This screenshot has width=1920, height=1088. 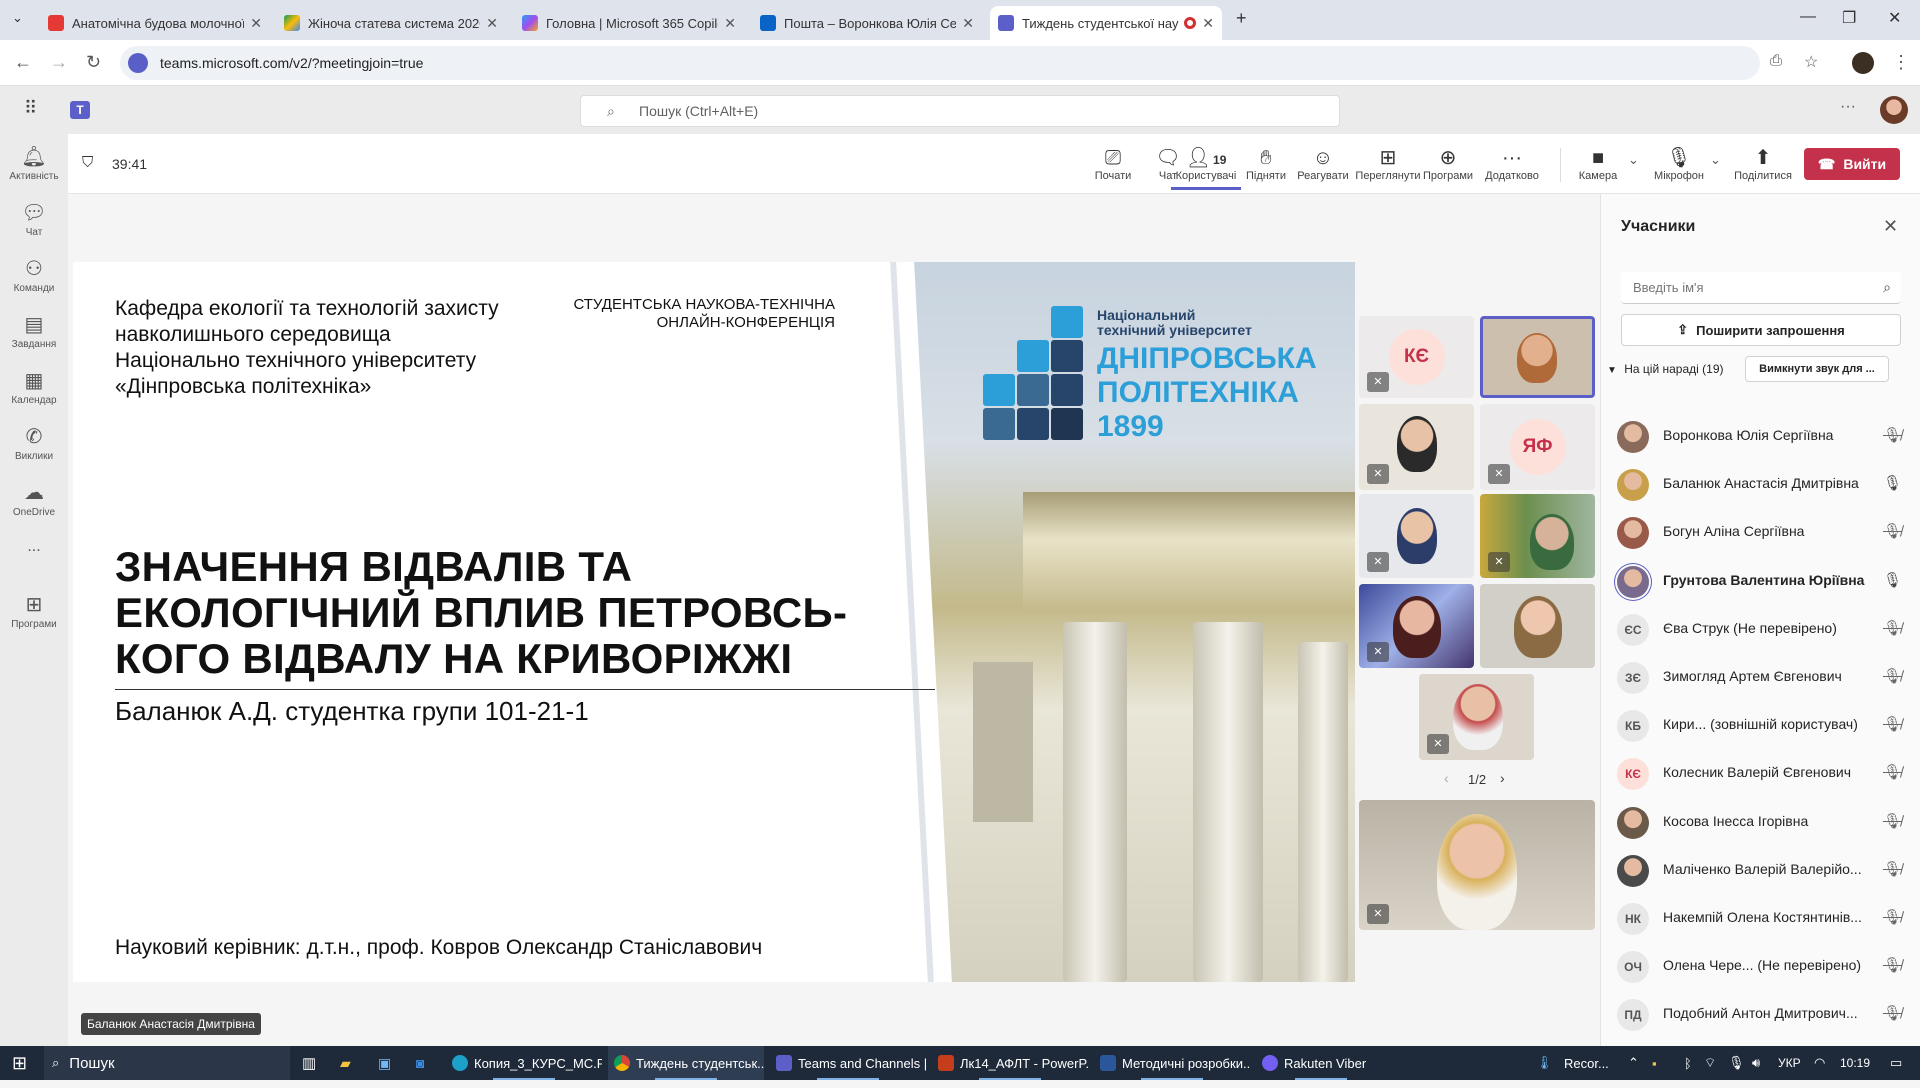 I want to click on participant-tile: ЯФ ✕, so click(x=1537, y=447).